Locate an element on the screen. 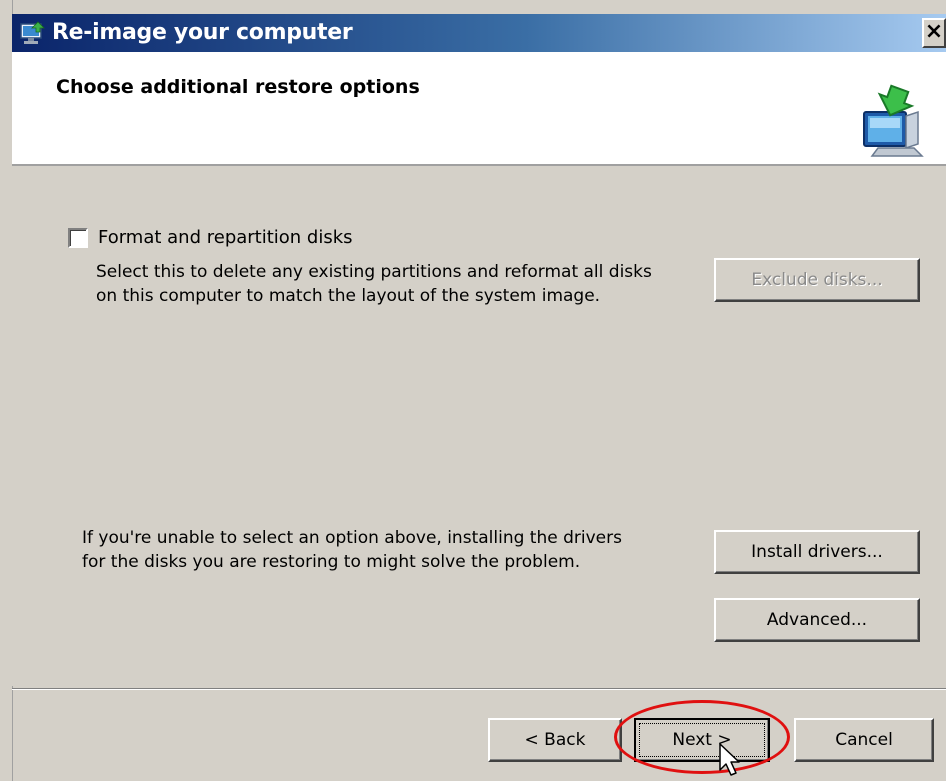 The width and height of the screenshot is (946, 781). format-repartition-label: Format and repartition disks is located at coordinates (225, 237).